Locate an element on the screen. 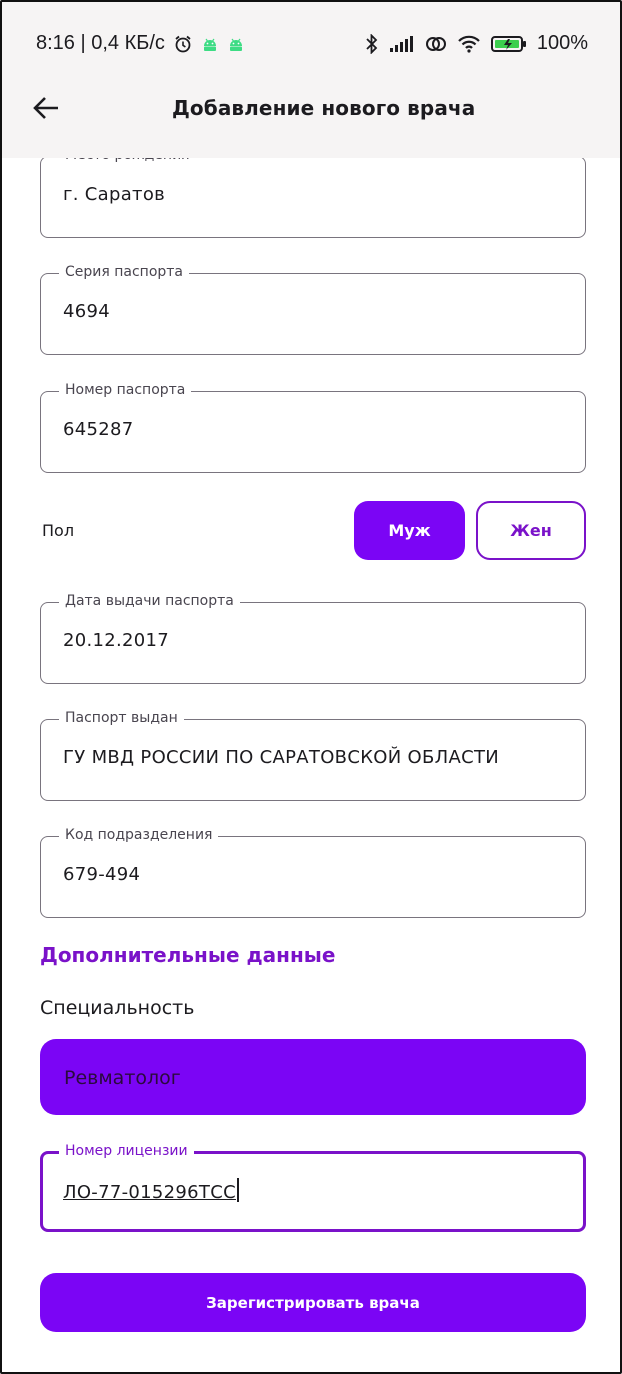 This screenshot has width=622, height=1374. battery-icon is located at coordinates (508, 44).